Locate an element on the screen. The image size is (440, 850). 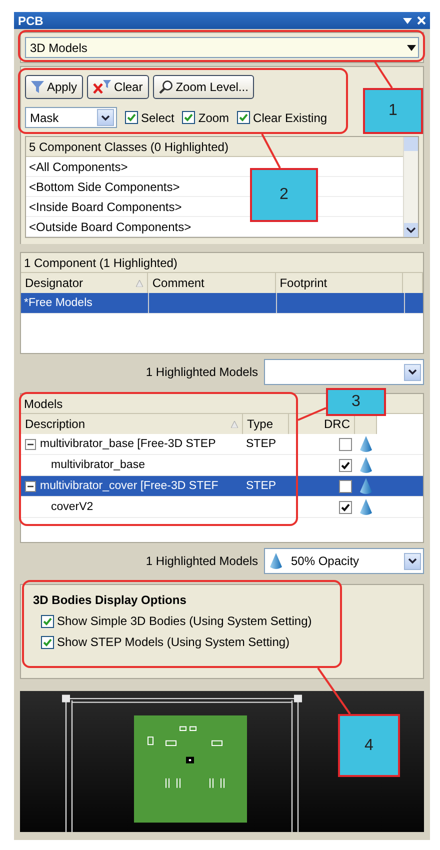
column-header: Type is located at coordinates (266, 424).